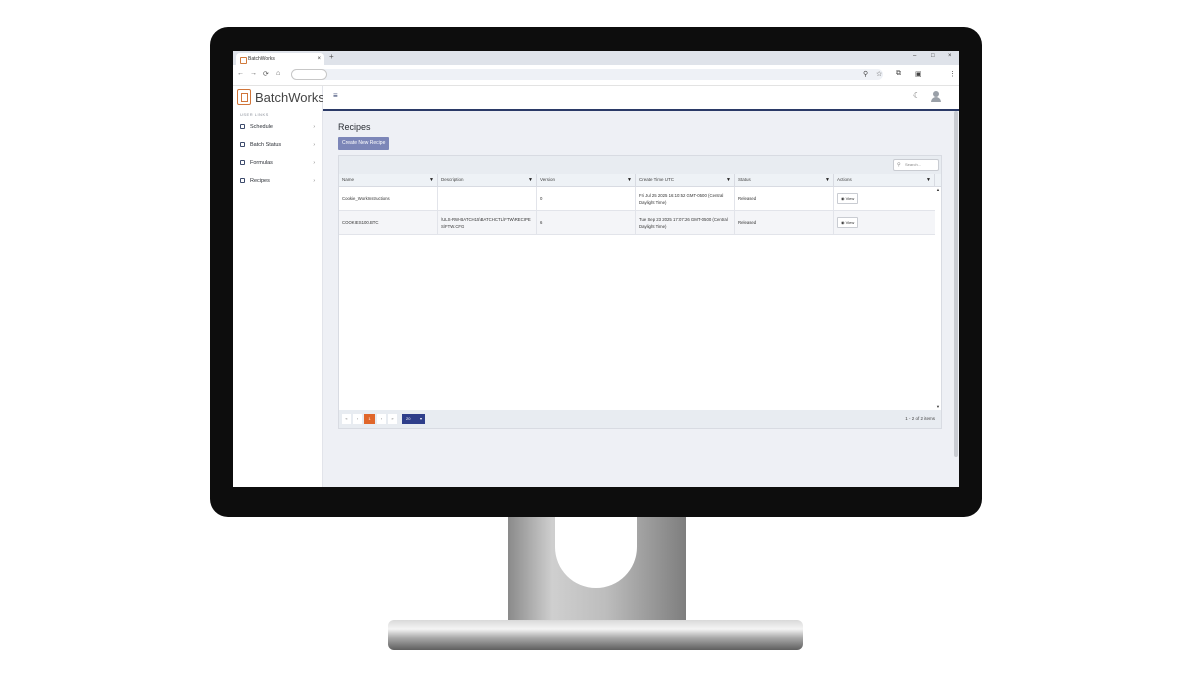  What do you see at coordinates (331, 56) in the screenshot?
I see `new-tab-button: +` at bounding box center [331, 56].